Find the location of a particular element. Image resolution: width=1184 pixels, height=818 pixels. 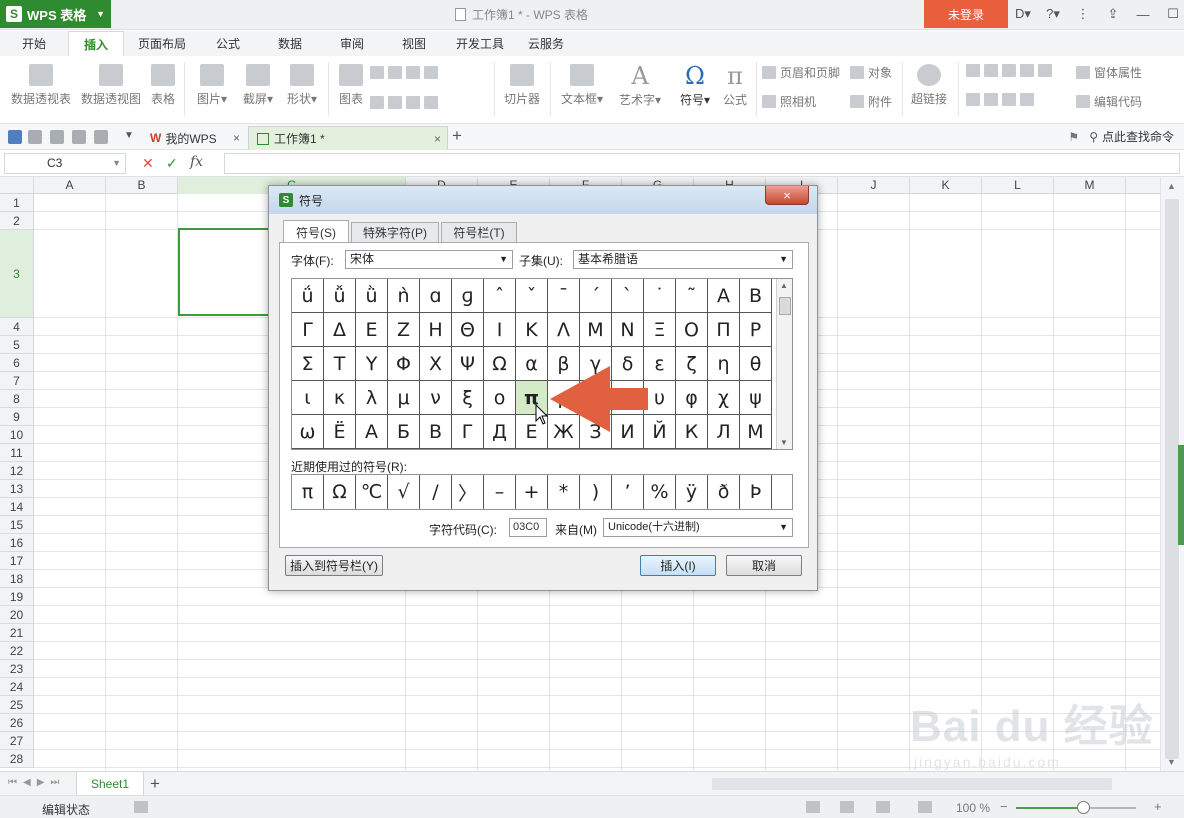

symbol-cell: ω is located at coordinates (308, 432).